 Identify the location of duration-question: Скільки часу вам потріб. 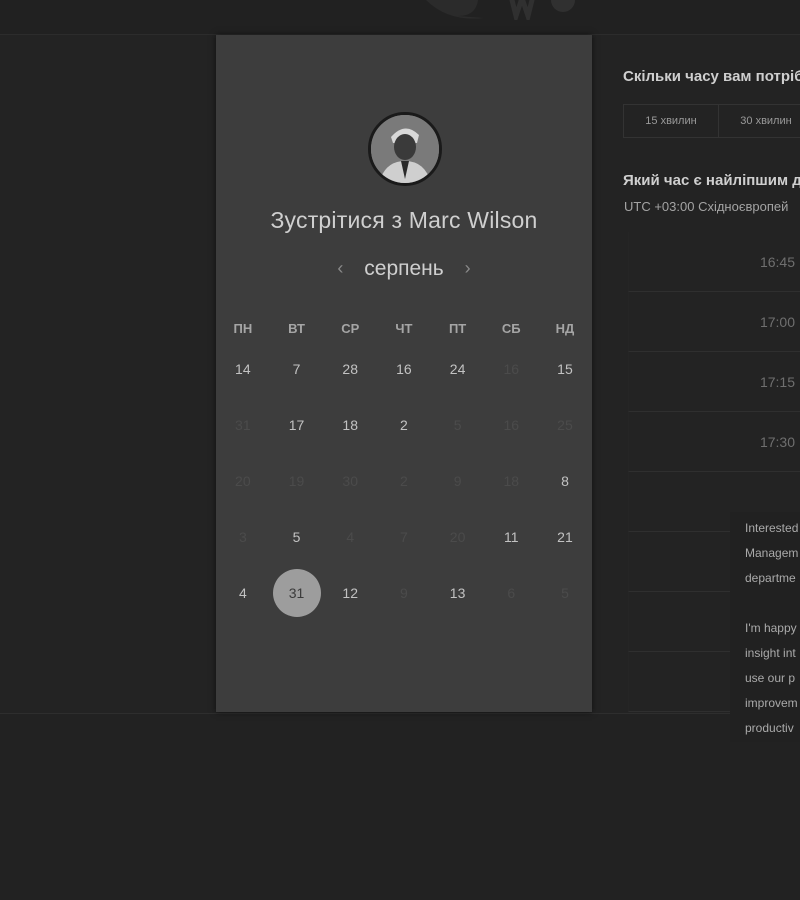
(711, 76).